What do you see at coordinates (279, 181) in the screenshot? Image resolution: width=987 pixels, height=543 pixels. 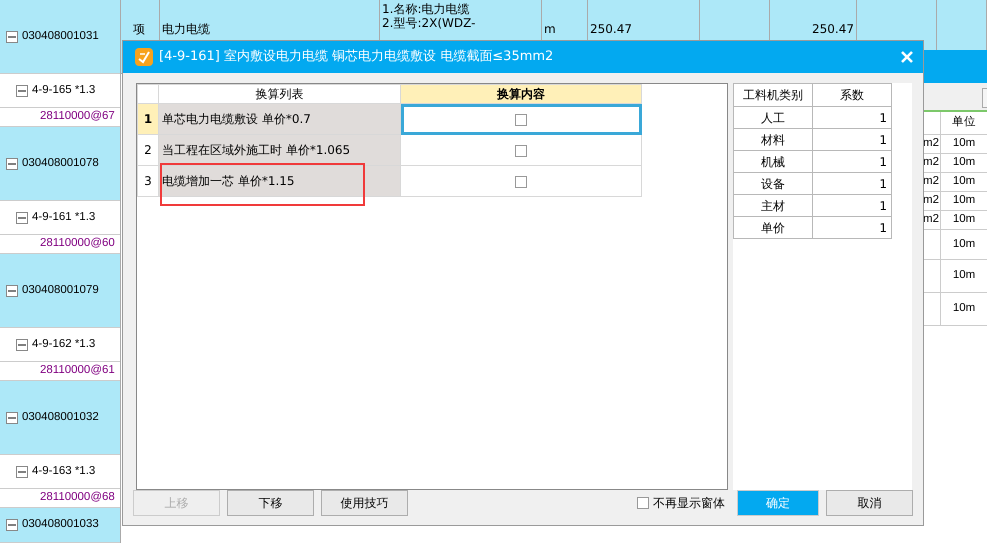 I see `table-cell: 电缆增加一芯 单价*1.15` at bounding box center [279, 181].